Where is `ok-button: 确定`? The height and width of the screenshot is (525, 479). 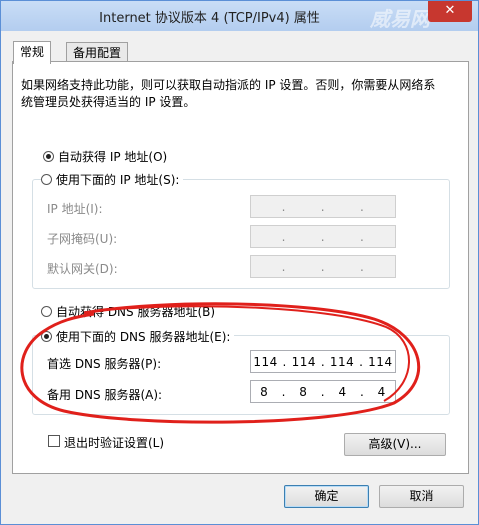 ok-button: 确定 is located at coordinates (326, 496).